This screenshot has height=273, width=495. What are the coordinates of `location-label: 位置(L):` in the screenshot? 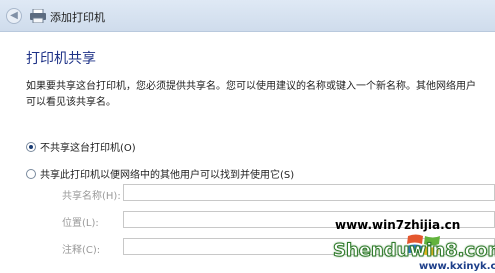 It's located at (80, 223).